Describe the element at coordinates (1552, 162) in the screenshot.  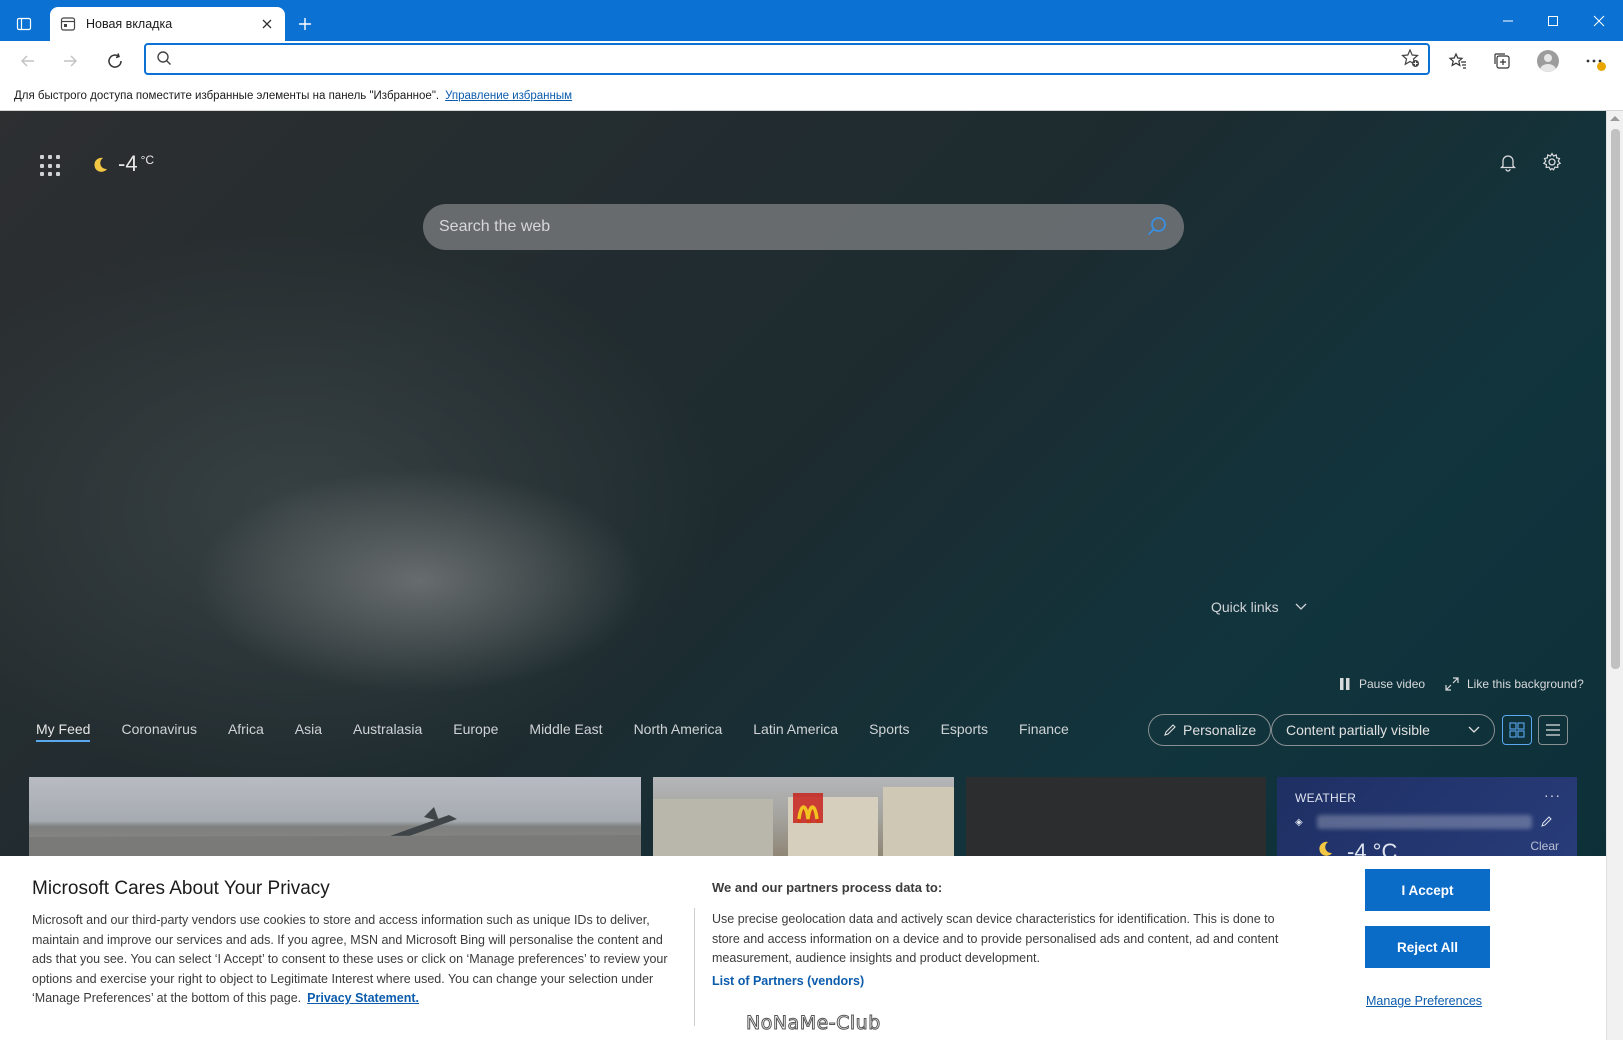
I see `page-settings-gear-icon` at that location.